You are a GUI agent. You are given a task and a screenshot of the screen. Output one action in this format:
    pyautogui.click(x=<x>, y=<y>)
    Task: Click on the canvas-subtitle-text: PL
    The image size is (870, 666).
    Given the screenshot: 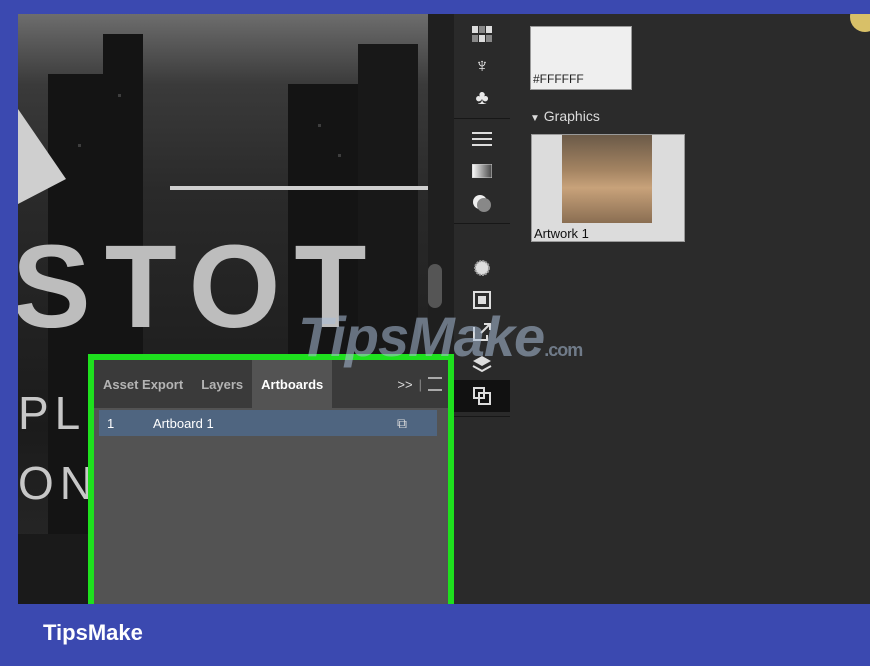 What is the action you would take?
    pyautogui.click(x=52, y=413)
    